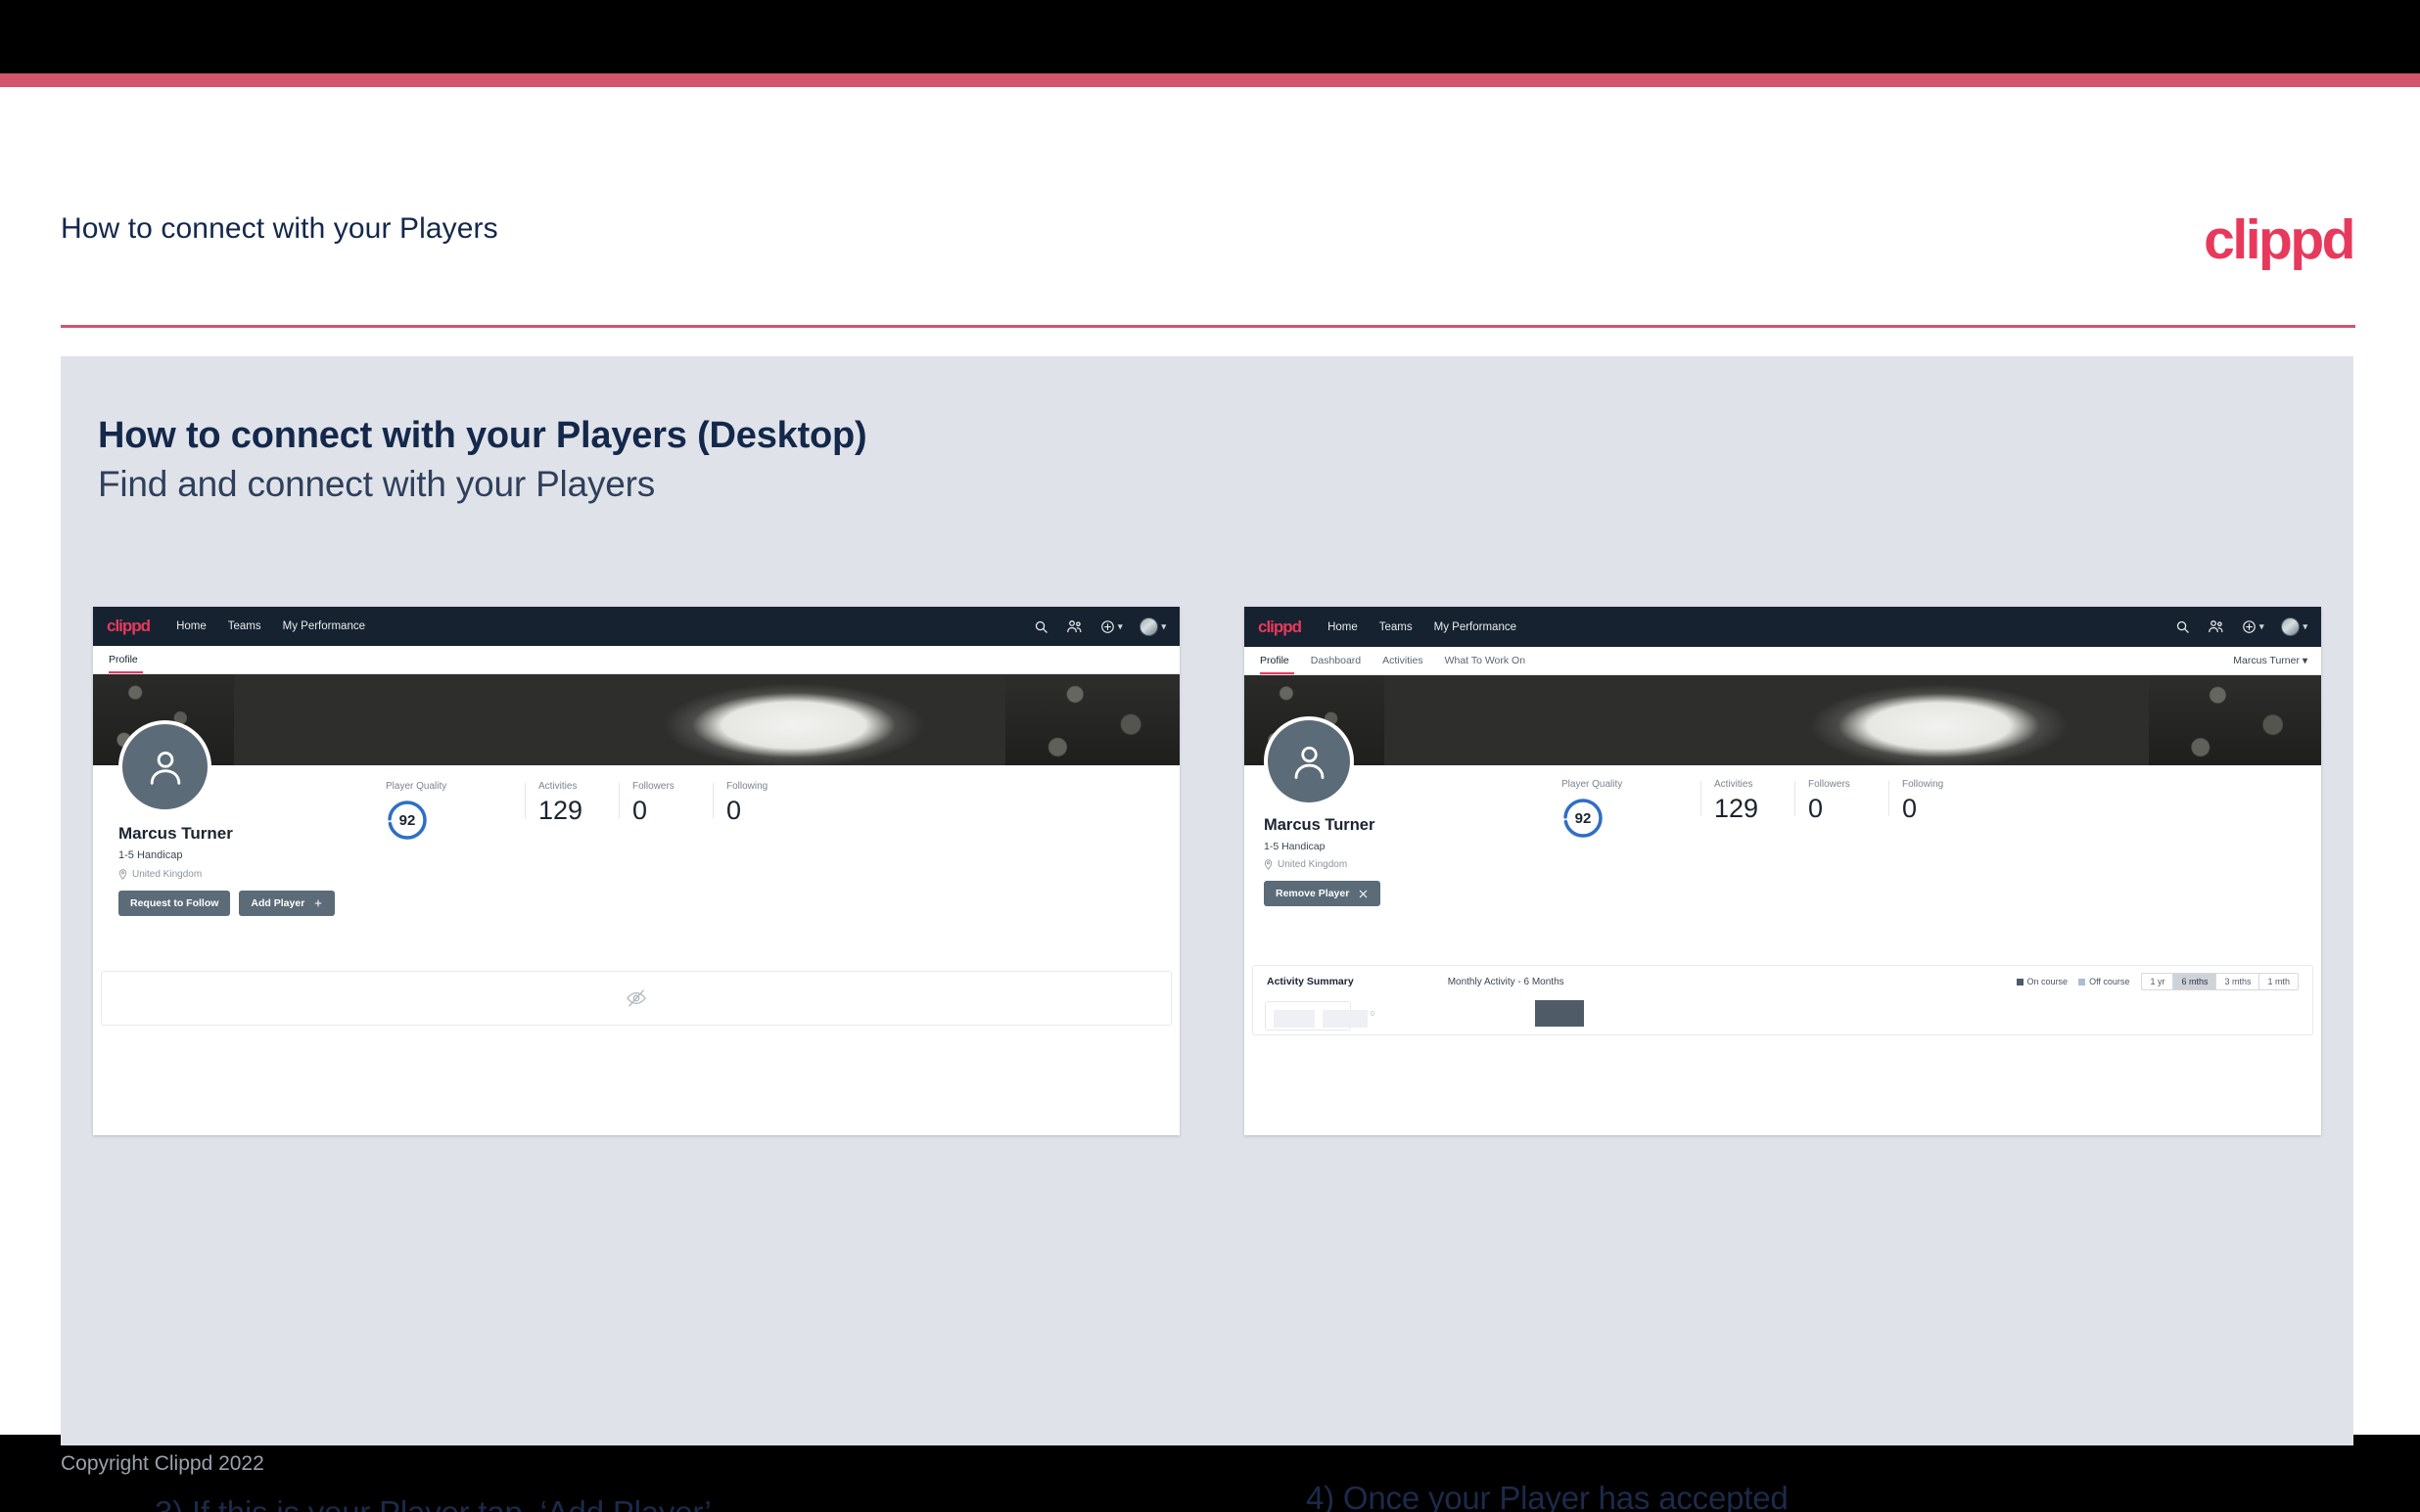 This screenshot has width=2420, height=1512. I want to click on right-profile-actions: Remove Player, so click(1322, 893).